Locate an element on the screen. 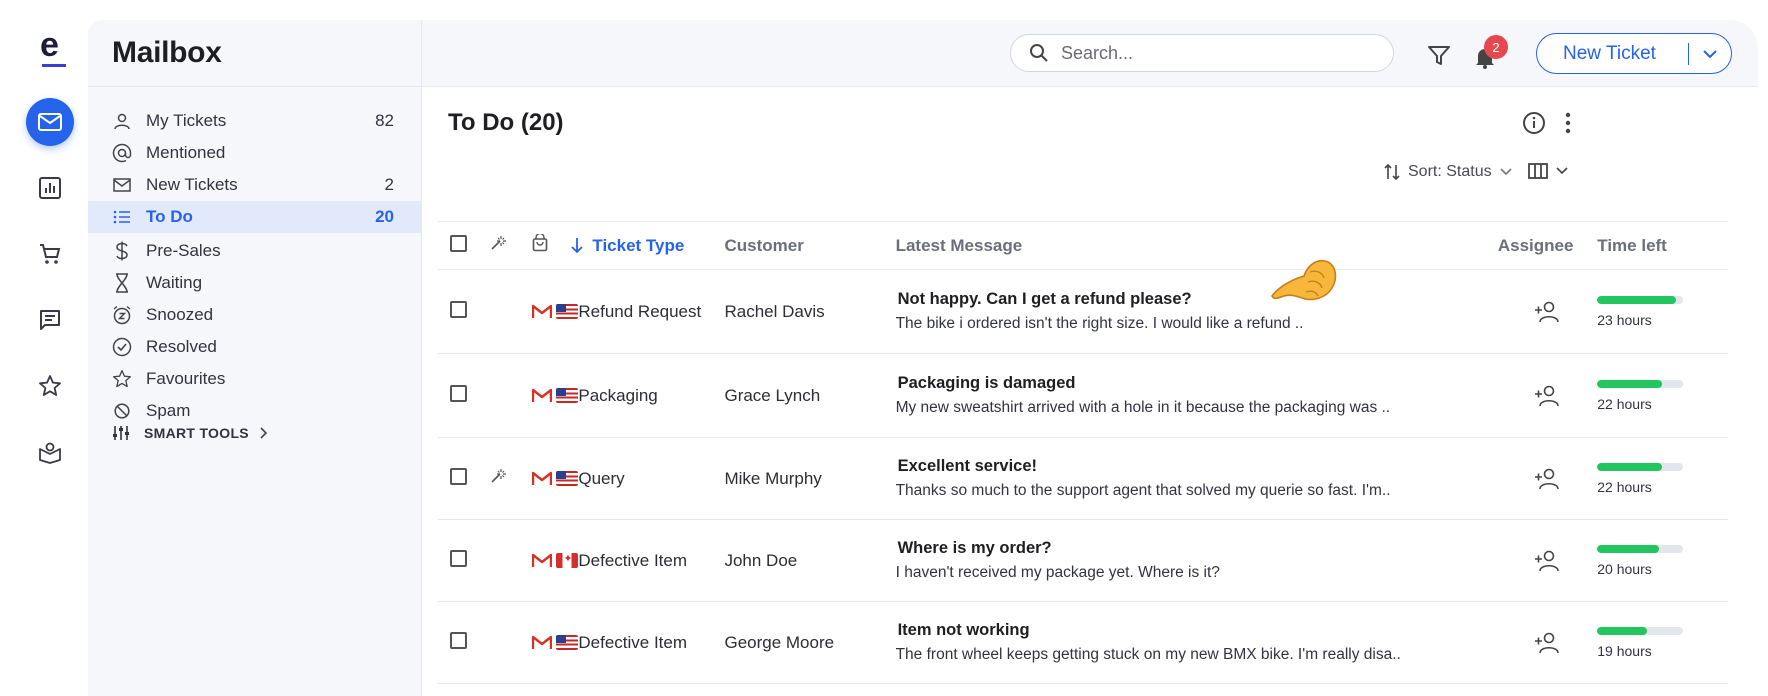 This screenshot has height=696, width=1768. time-left-header: Time left is located at coordinates (1661, 245).